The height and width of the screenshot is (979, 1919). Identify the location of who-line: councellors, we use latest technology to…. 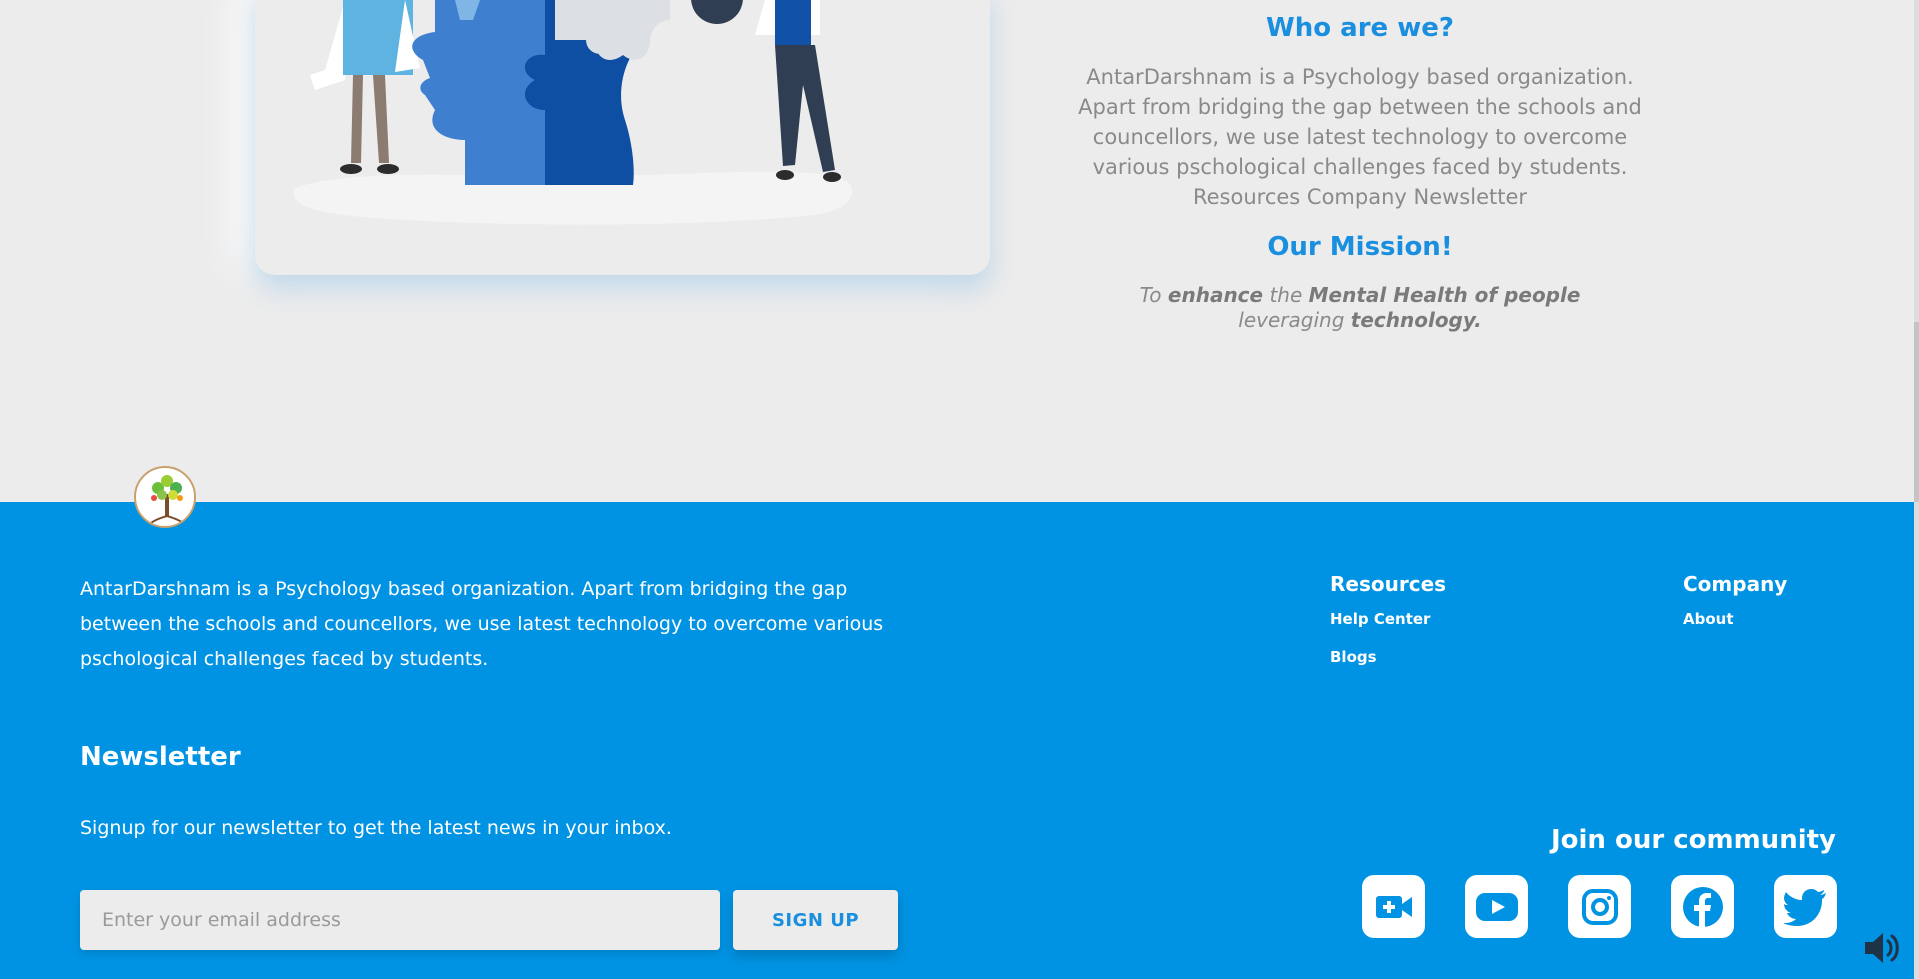
(1360, 137).